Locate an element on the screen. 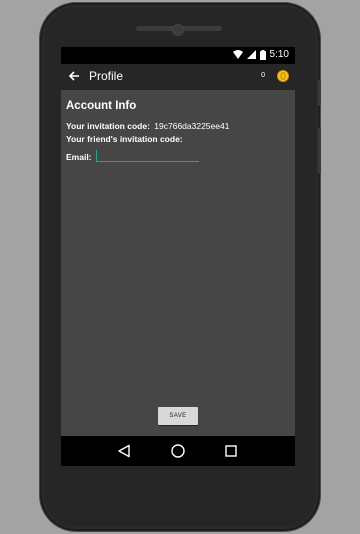  volume-button is located at coordinates (319, 151).